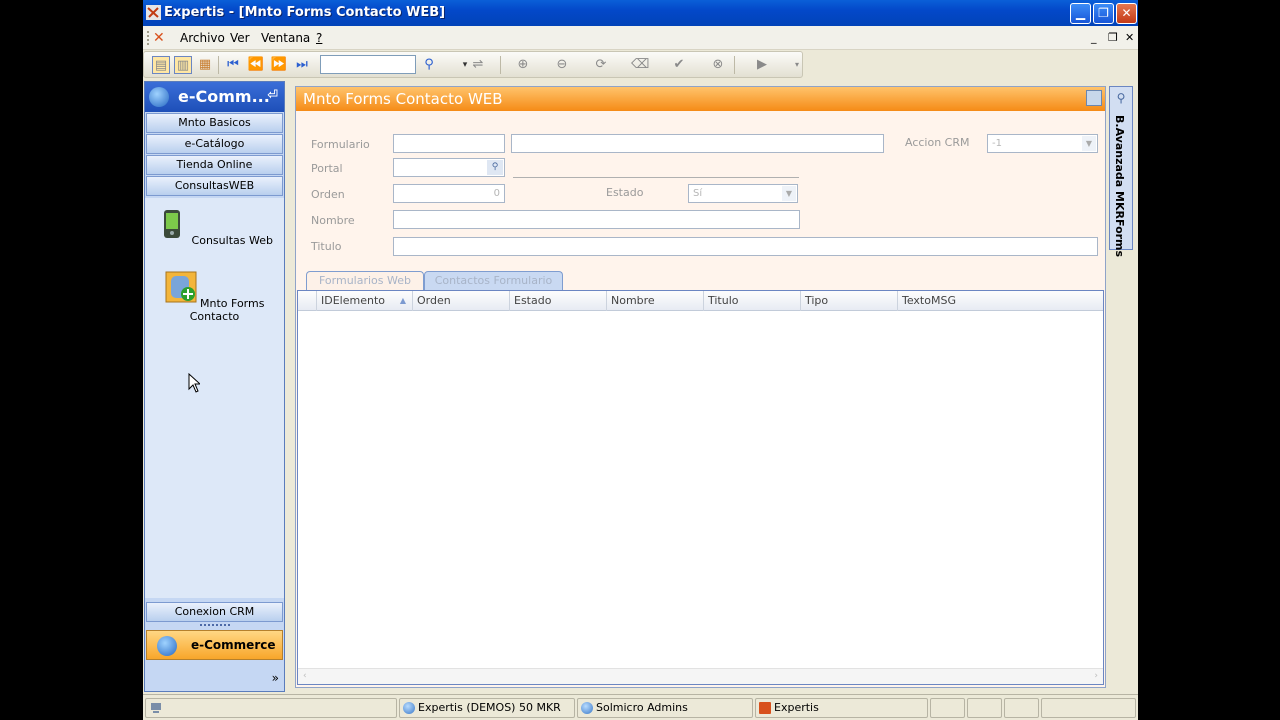  Describe the element at coordinates (1096, 676) in the screenshot. I see `scroll-right-icon: ›` at that location.